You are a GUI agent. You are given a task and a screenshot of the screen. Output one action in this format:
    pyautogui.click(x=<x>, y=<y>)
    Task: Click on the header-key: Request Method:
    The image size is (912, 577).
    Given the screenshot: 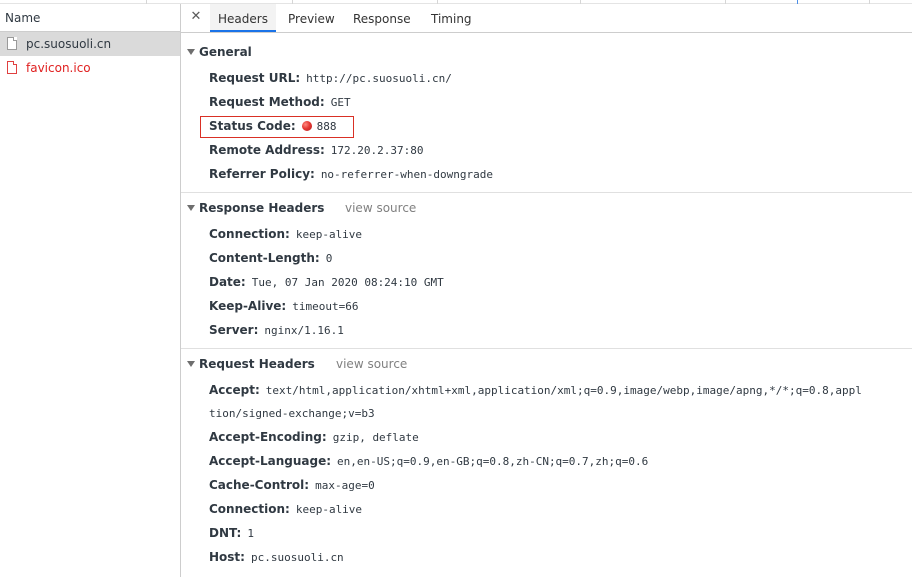 What is the action you would take?
    pyautogui.click(x=267, y=102)
    